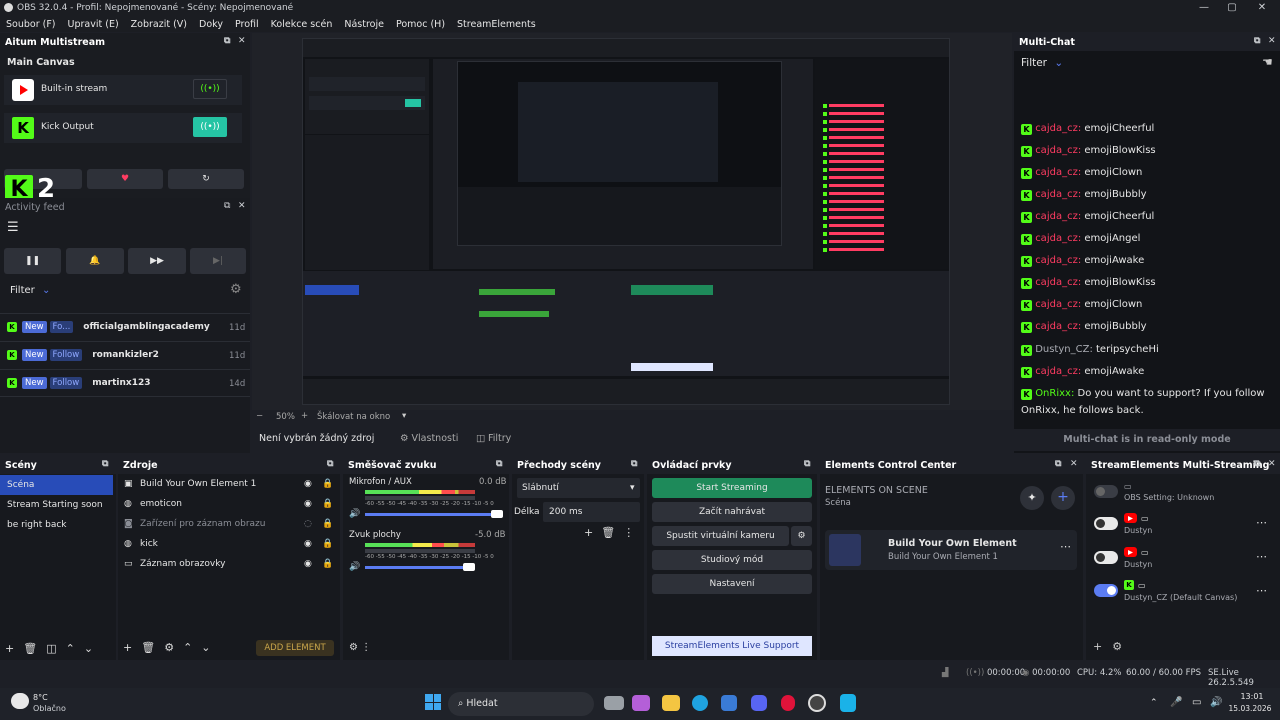  What do you see at coordinates (125, 383) in the screenshot?
I see `list-item: K New Follow martinx123 14d` at bounding box center [125, 383].